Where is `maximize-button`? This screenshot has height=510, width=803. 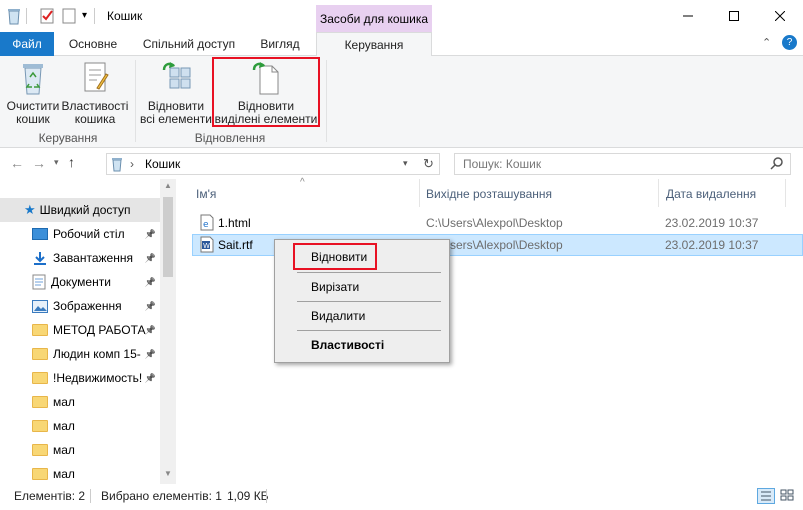
maximize-button is located at coordinates (734, 16).